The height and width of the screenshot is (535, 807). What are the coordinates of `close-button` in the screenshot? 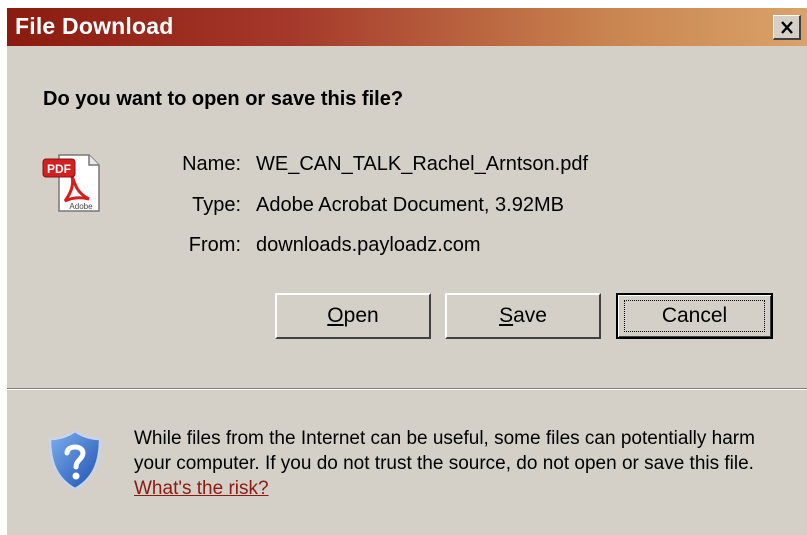 It's located at (787, 27).